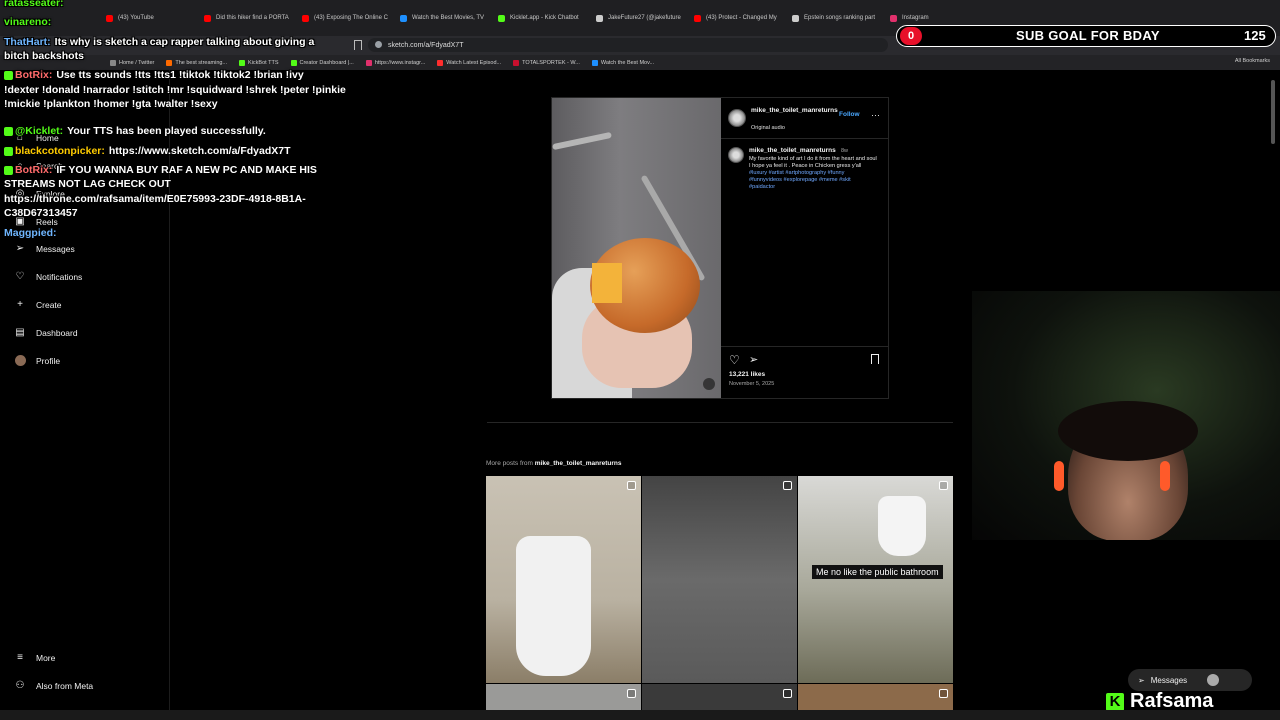 Image resolution: width=1280 pixels, height=720 pixels. I want to click on sidebar-item-messages: ➢ Messages, so click(44, 249).